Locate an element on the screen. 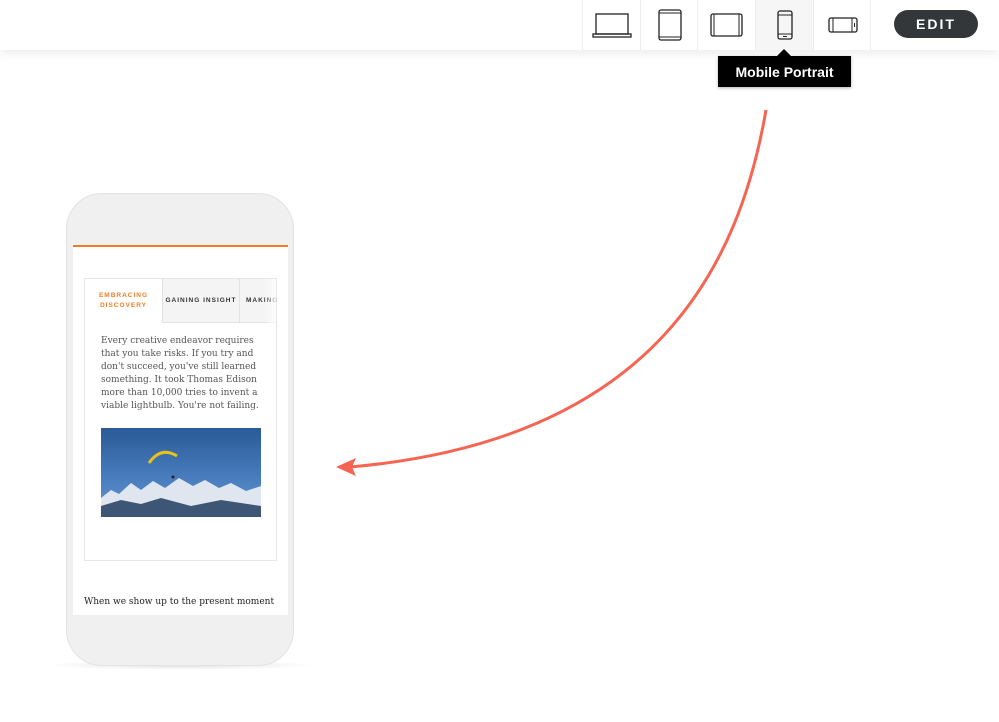 This screenshot has height=722, width=999. tooltip: Mobile Portrait is located at coordinates (784, 68).